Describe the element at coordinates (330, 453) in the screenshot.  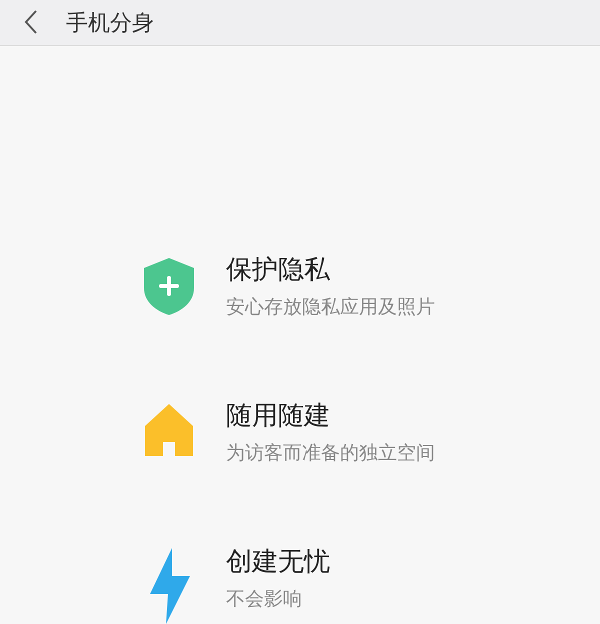
I see `feature-description: 为访客而准备的独立空间` at that location.